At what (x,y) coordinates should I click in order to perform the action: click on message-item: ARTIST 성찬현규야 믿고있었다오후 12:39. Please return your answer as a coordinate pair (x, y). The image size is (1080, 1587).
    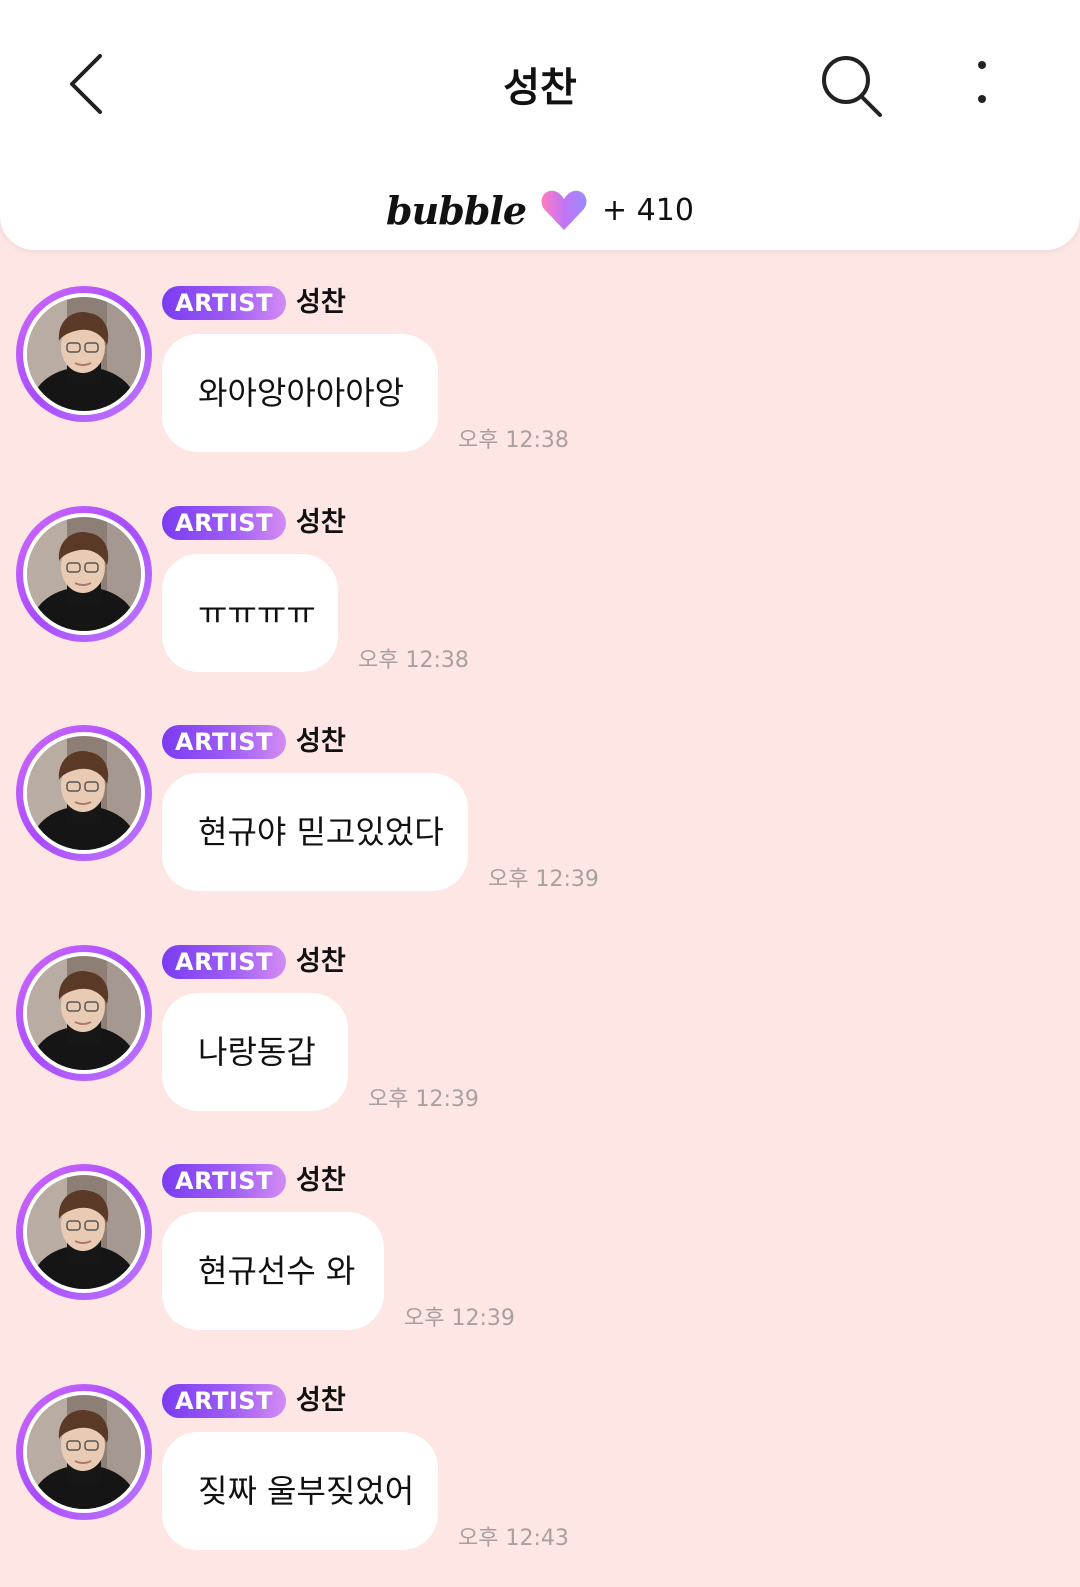
    Looking at the image, I should click on (540, 825).